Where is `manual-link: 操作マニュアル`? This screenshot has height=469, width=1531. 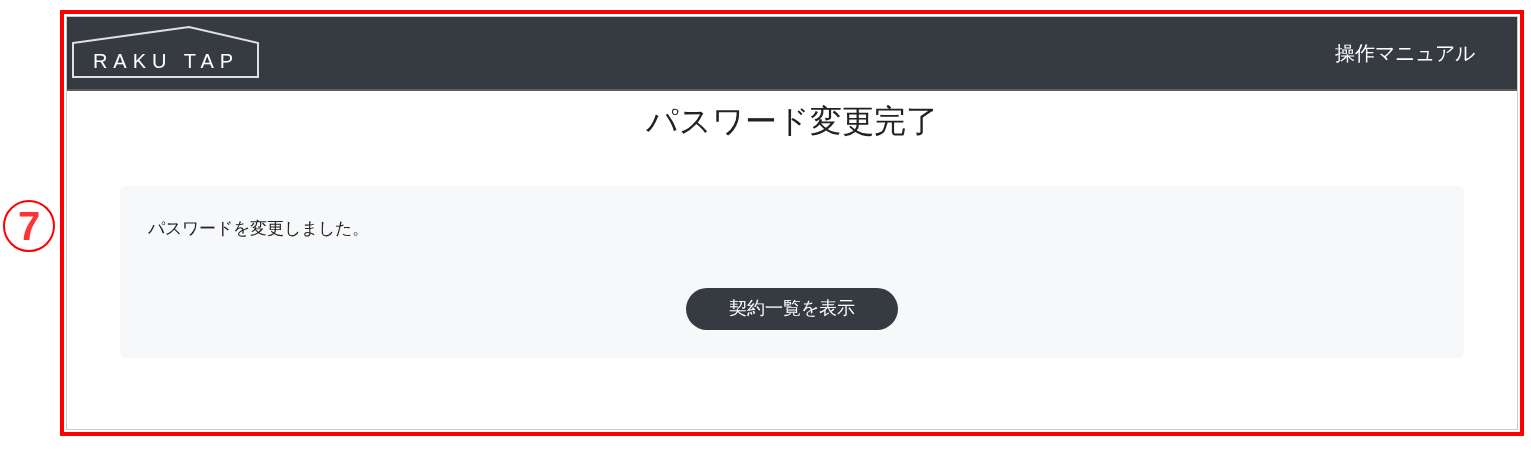
manual-link: 操作マニュアル is located at coordinates (1405, 53).